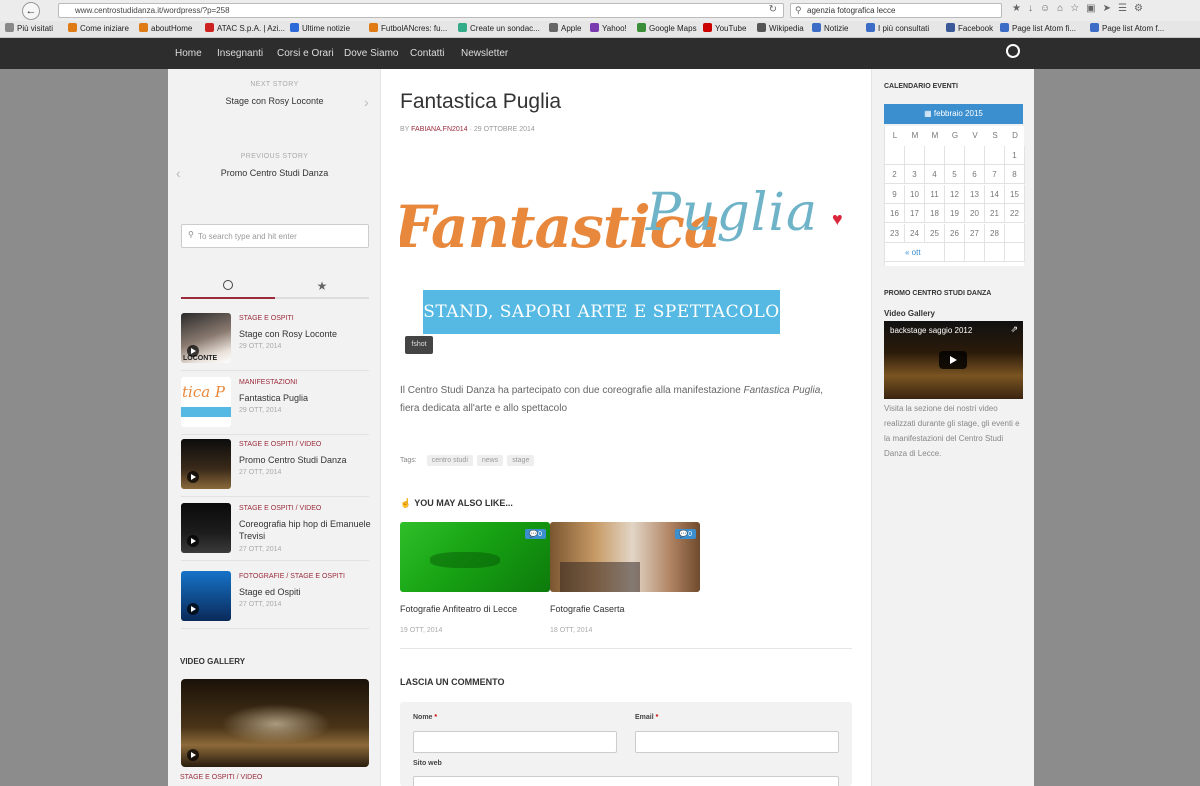  I want to click on calendar-day: 16, so click(895, 213).